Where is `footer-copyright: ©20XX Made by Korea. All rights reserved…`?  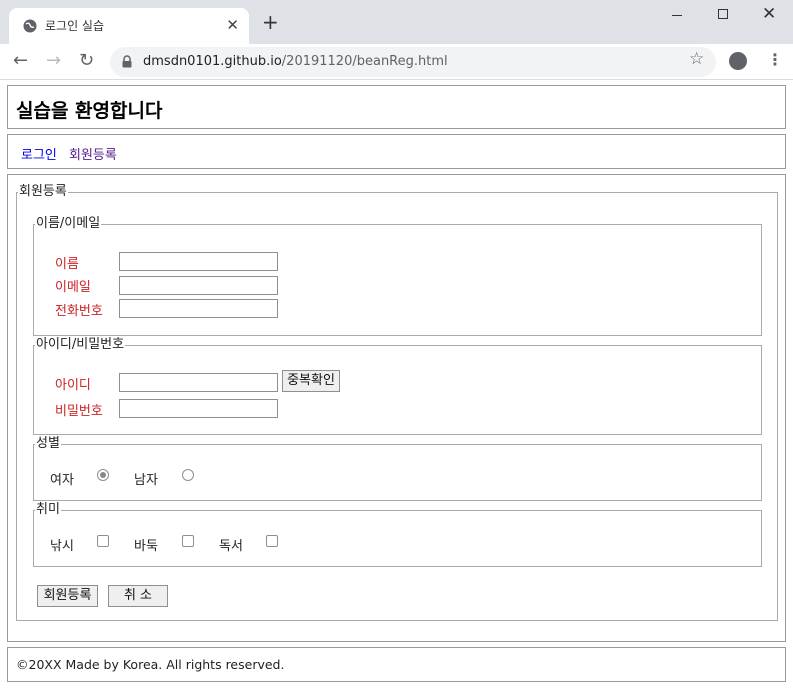
footer-copyright: ©20XX Made by Korea. All rights reserved… is located at coordinates (150, 664).